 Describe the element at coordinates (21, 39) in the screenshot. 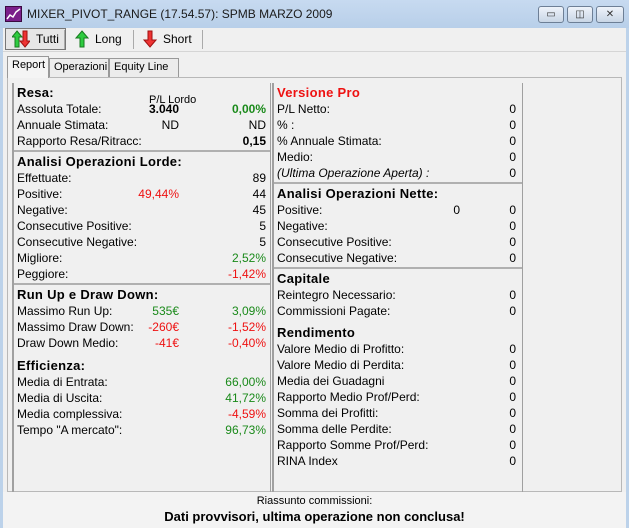

I see `up-down-arrows-icon` at that location.